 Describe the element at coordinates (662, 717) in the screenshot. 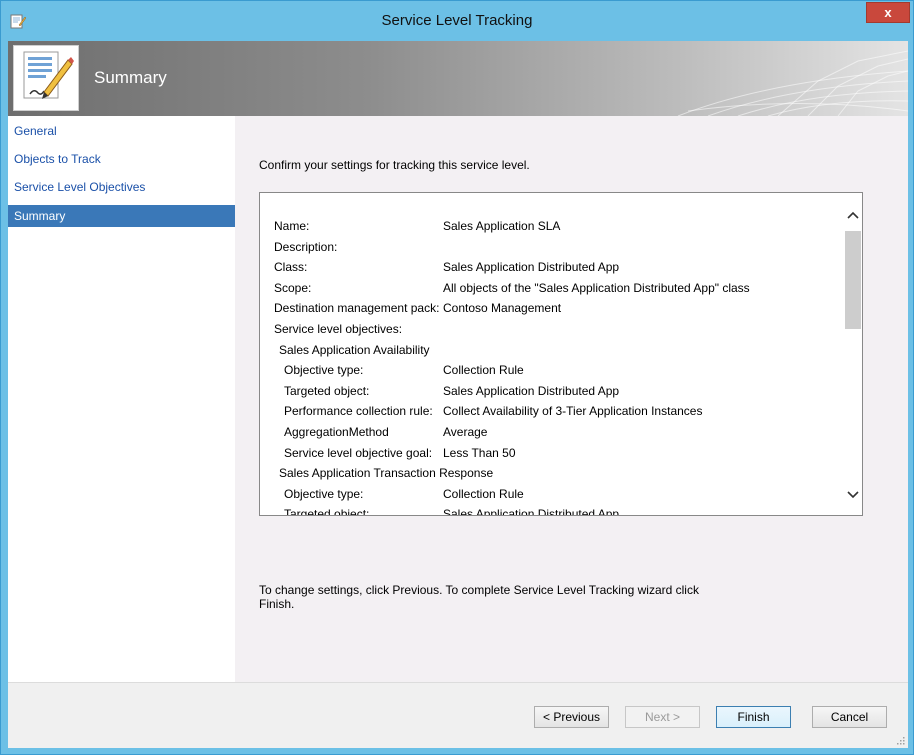

I see `next-button: Next >` at that location.